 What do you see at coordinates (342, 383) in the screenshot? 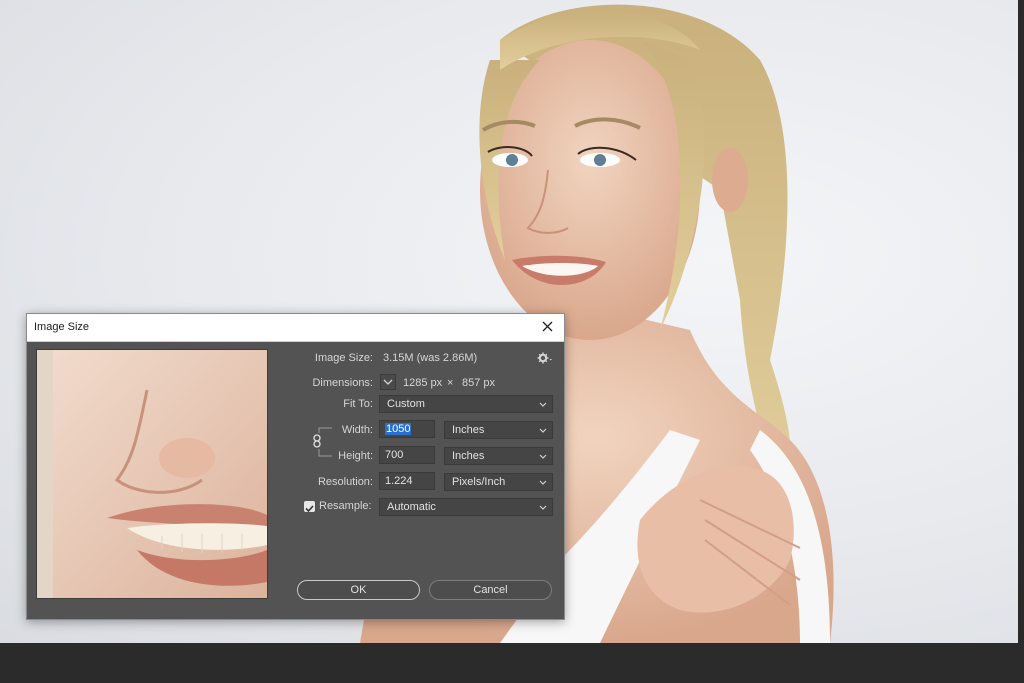
I see `dimensions-label: Dimensions:` at bounding box center [342, 383].